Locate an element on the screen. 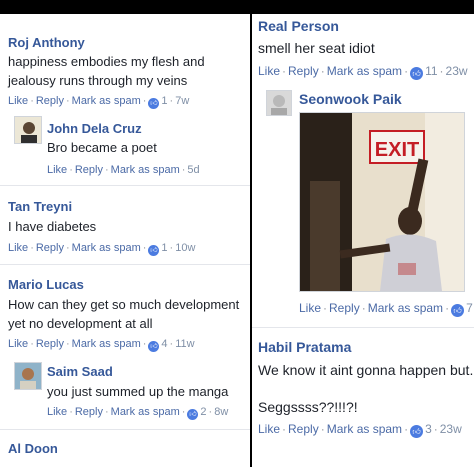  commenter-name: Mario Lucas is located at coordinates (46, 284).